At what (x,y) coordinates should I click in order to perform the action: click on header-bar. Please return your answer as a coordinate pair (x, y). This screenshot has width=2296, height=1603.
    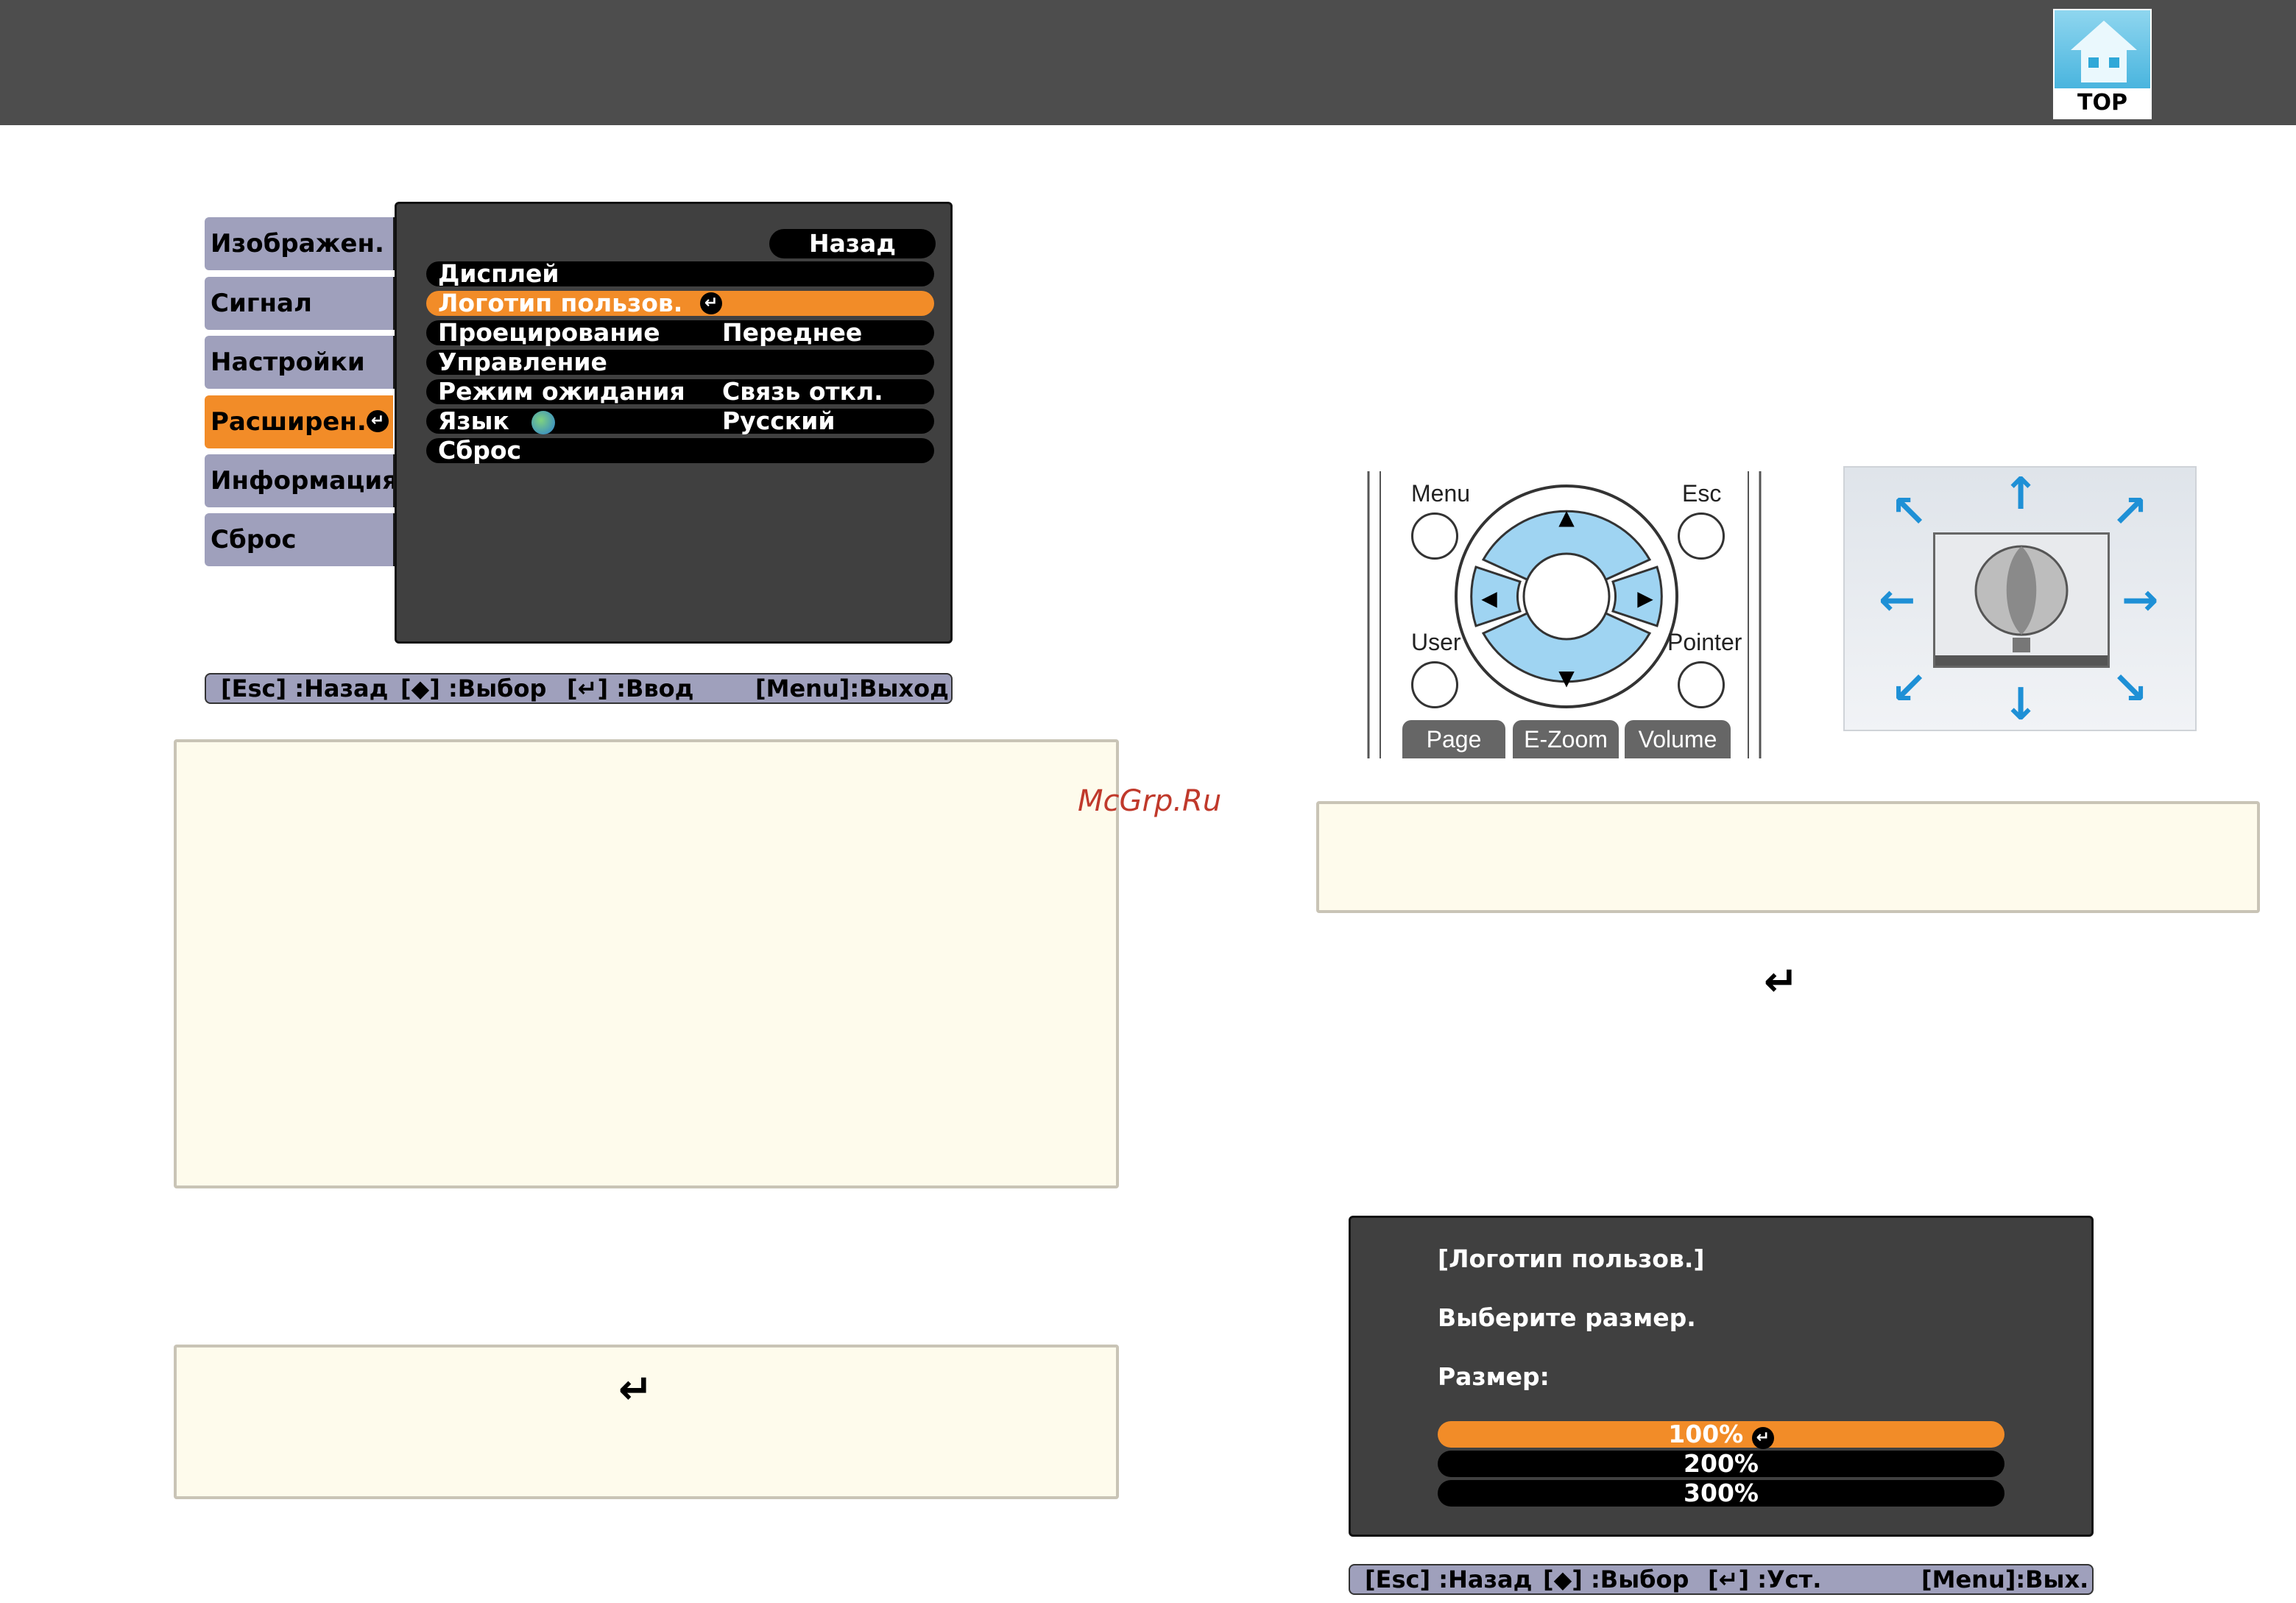
    Looking at the image, I should click on (1148, 62).